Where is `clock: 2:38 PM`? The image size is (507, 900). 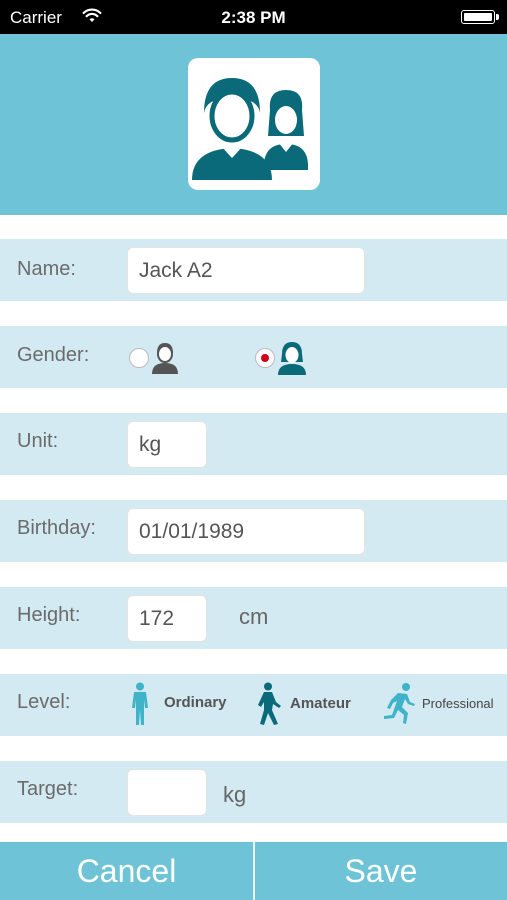
clock: 2:38 PM is located at coordinates (253, 17).